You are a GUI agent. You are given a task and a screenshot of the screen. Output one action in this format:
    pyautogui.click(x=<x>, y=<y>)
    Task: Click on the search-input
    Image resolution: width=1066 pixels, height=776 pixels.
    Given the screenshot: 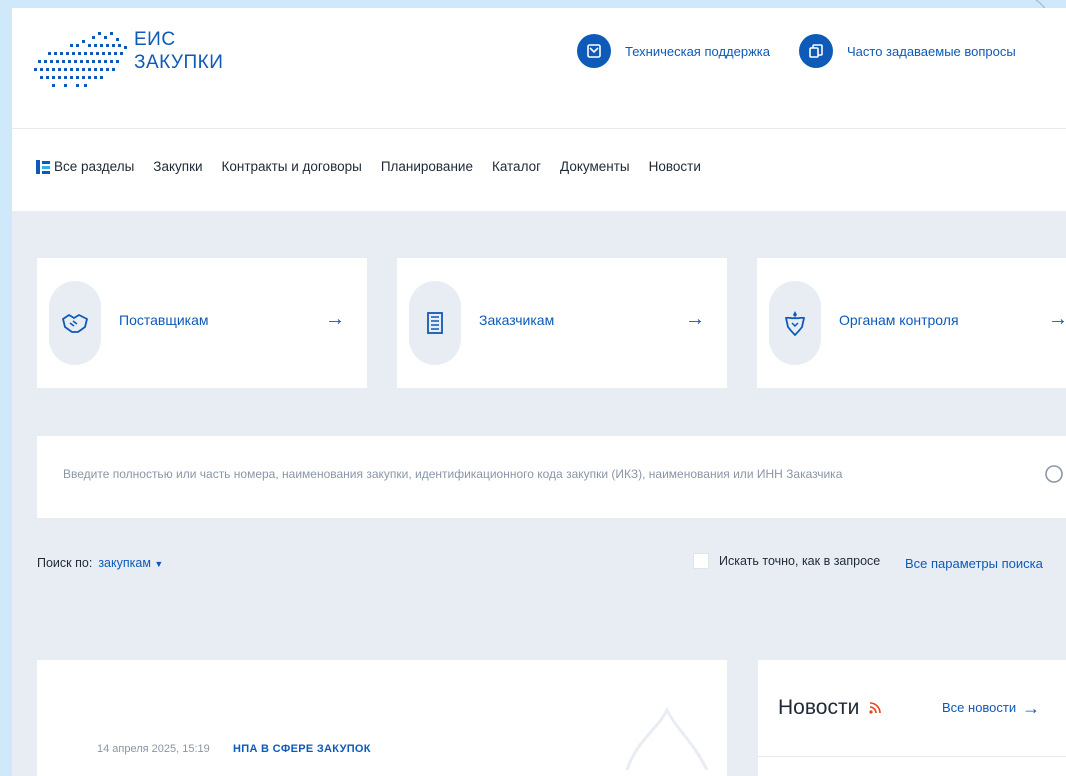 What is the action you would take?
    pyautogui.click(x=533, y=474)
    